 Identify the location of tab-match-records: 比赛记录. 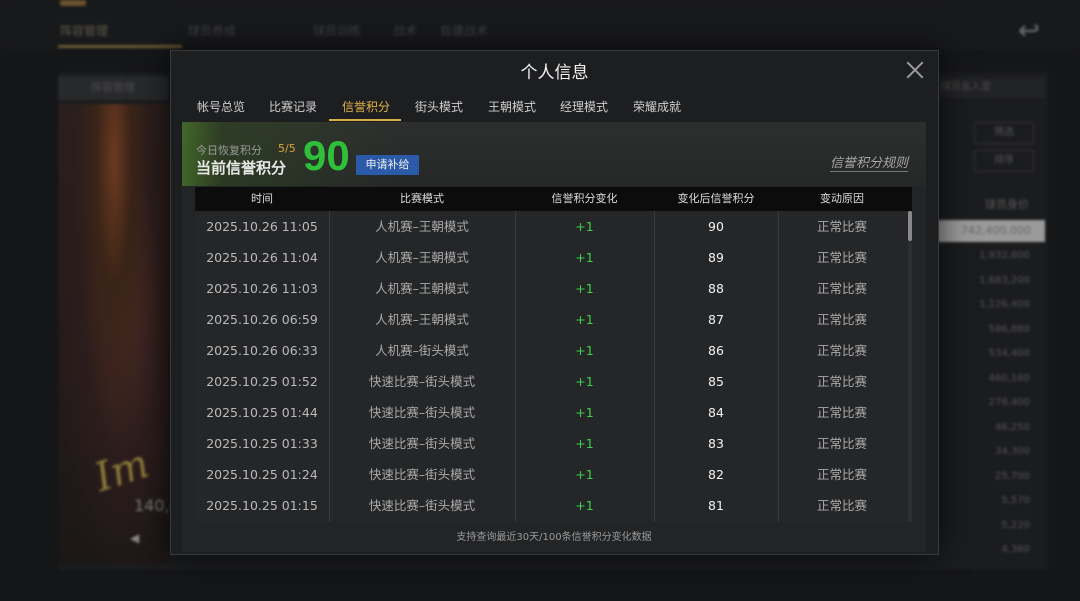
(293, 106).